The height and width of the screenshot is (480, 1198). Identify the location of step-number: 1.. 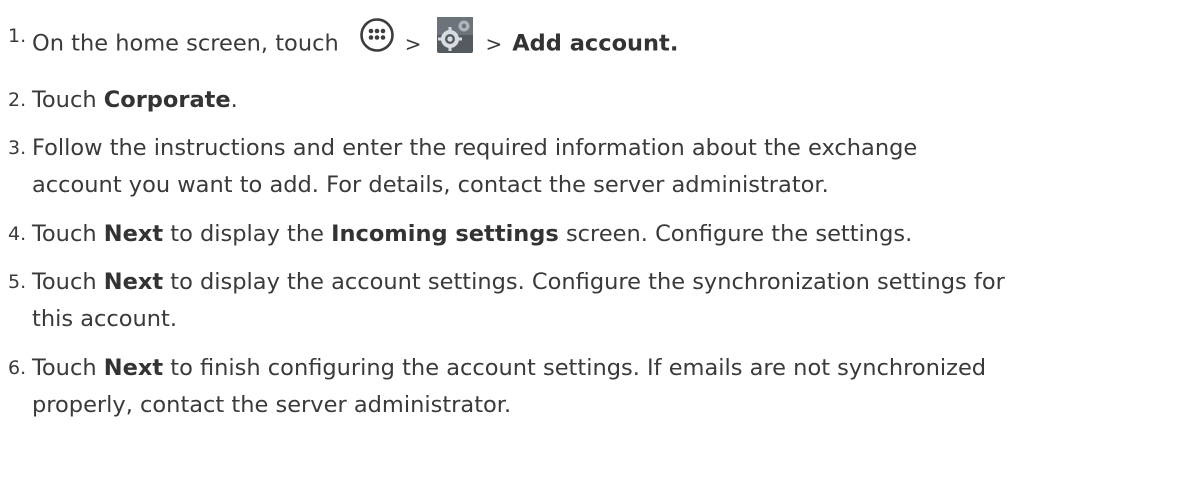
(17, 36).